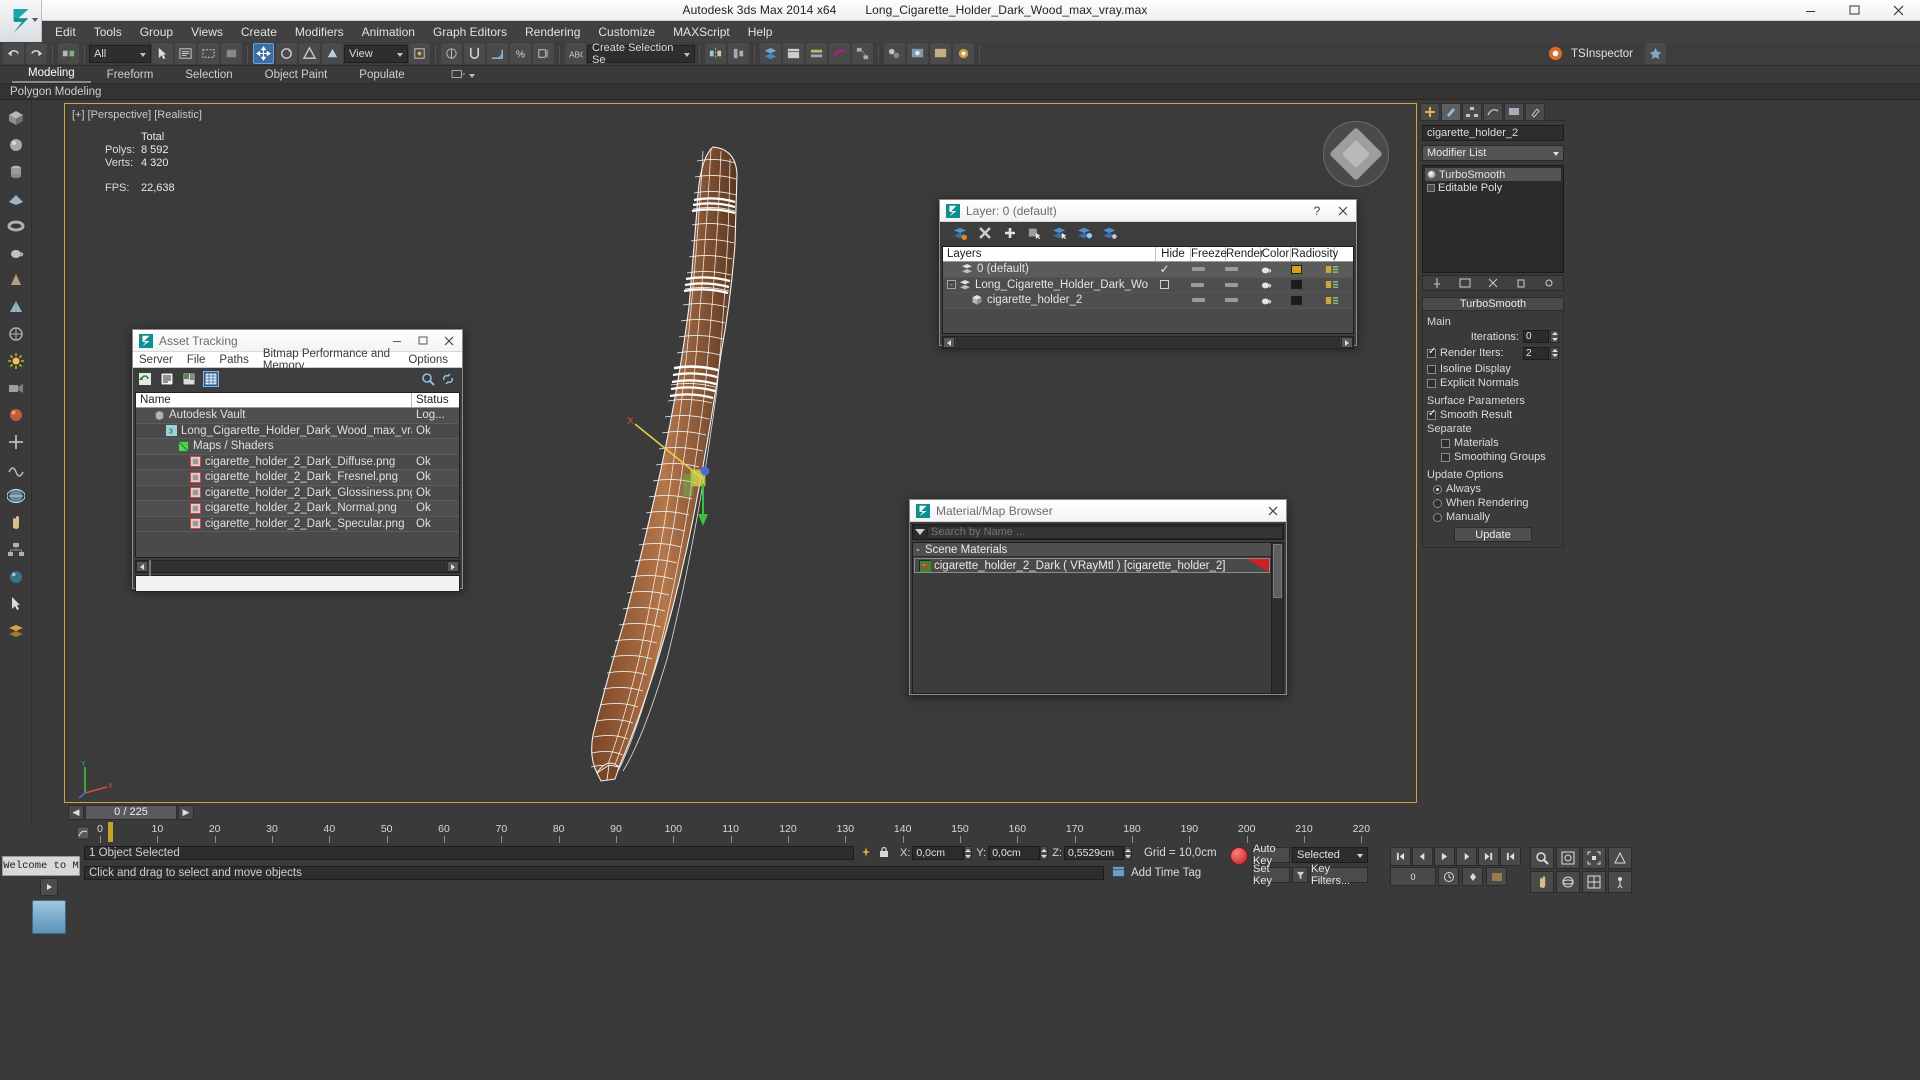 Image resolution: width=1920 pixels, height=1080 pixels. I want to click on maxscript-mini-listener-button, so click(1496, 876).